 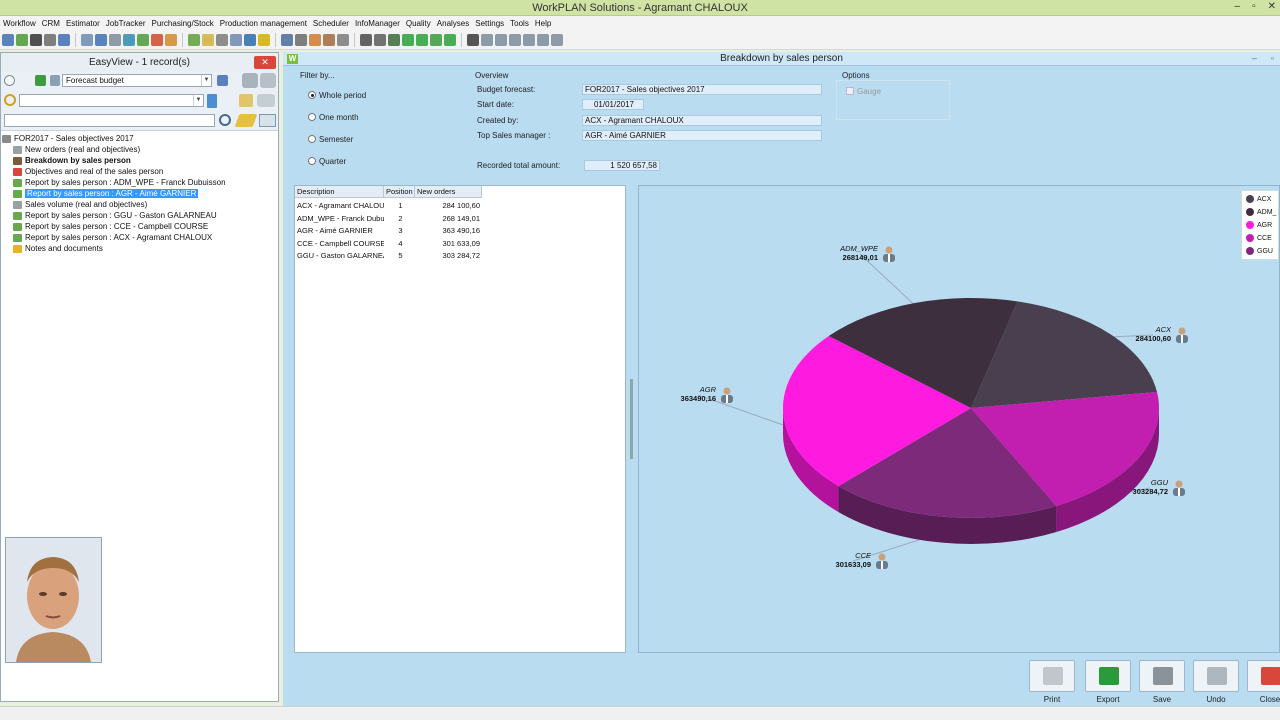 What do you see at coordinates (850, 91) in the screenshot?
I see `gauge-checkbox` at bounding box center [850, 91].